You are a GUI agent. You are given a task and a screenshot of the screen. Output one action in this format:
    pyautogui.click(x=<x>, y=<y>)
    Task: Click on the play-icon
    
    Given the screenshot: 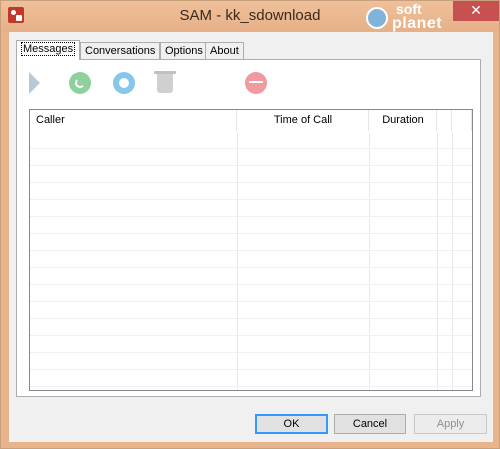 What is the action you would take?
    pyautogui.click(x=34, y=83)
    